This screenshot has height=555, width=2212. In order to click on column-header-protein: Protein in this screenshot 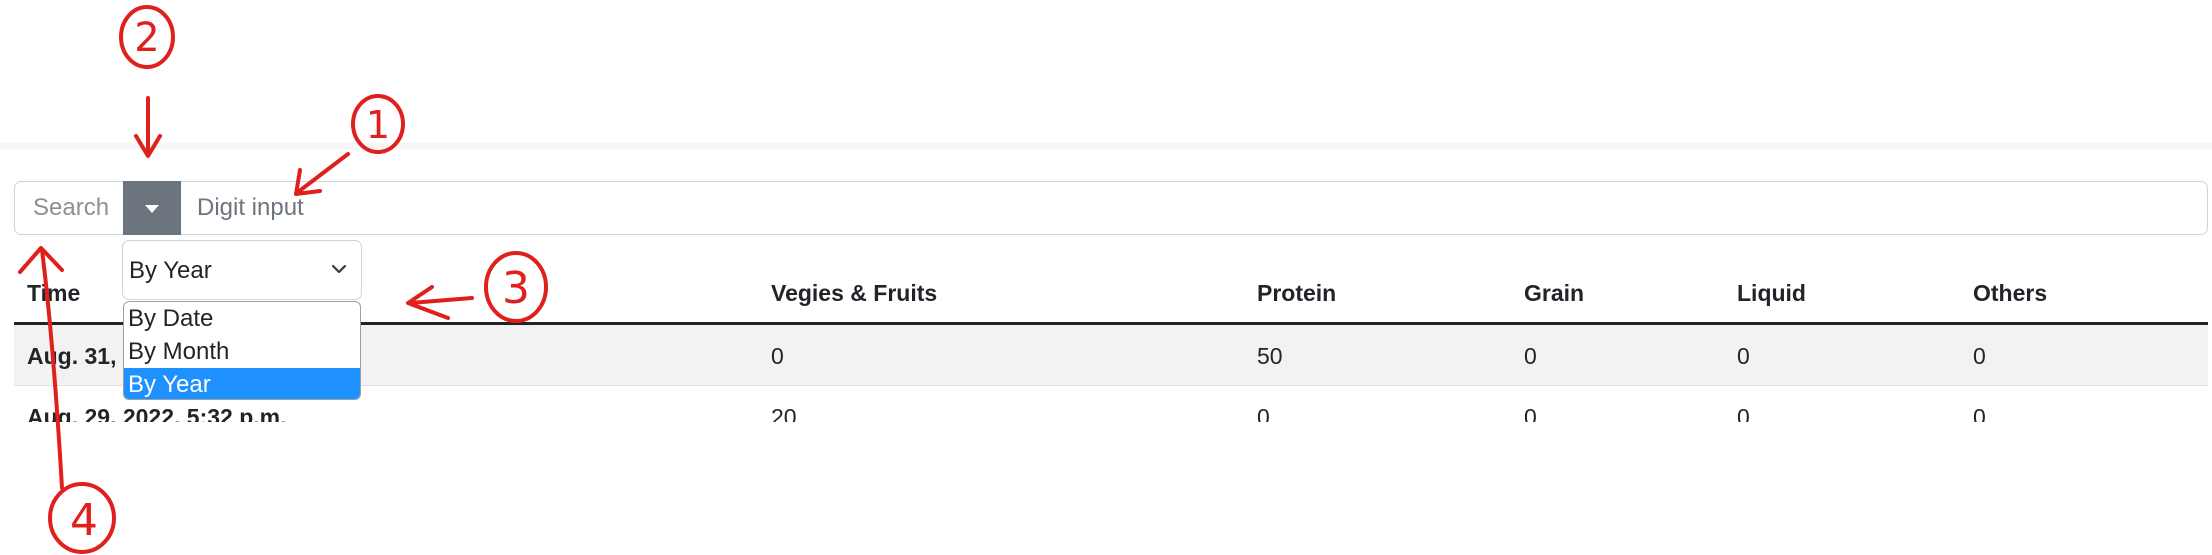, I will do `click(1297, 293)`.